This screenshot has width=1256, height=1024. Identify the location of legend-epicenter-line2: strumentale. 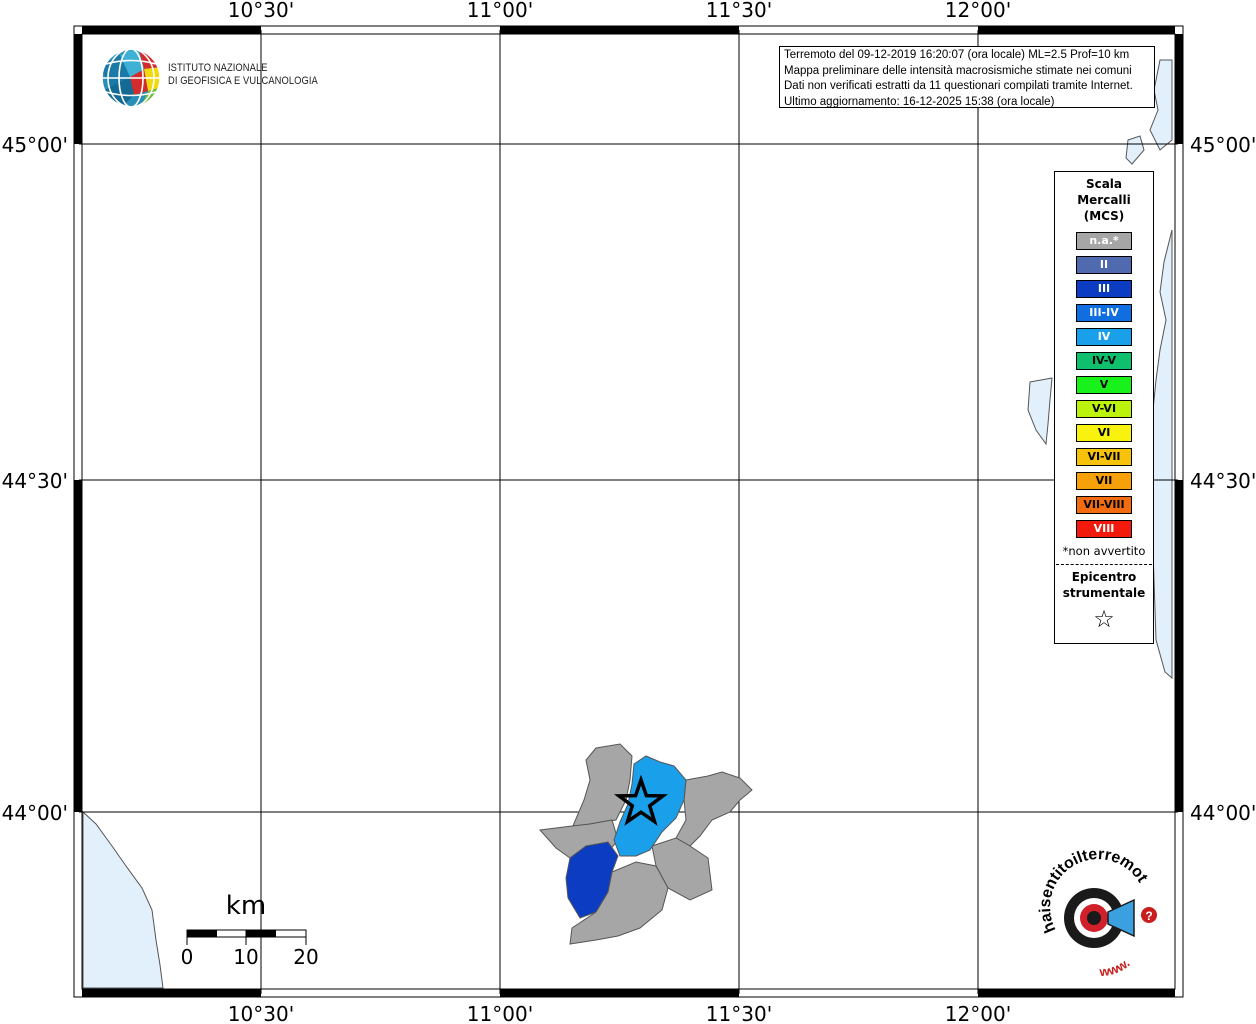
(1104, 593).